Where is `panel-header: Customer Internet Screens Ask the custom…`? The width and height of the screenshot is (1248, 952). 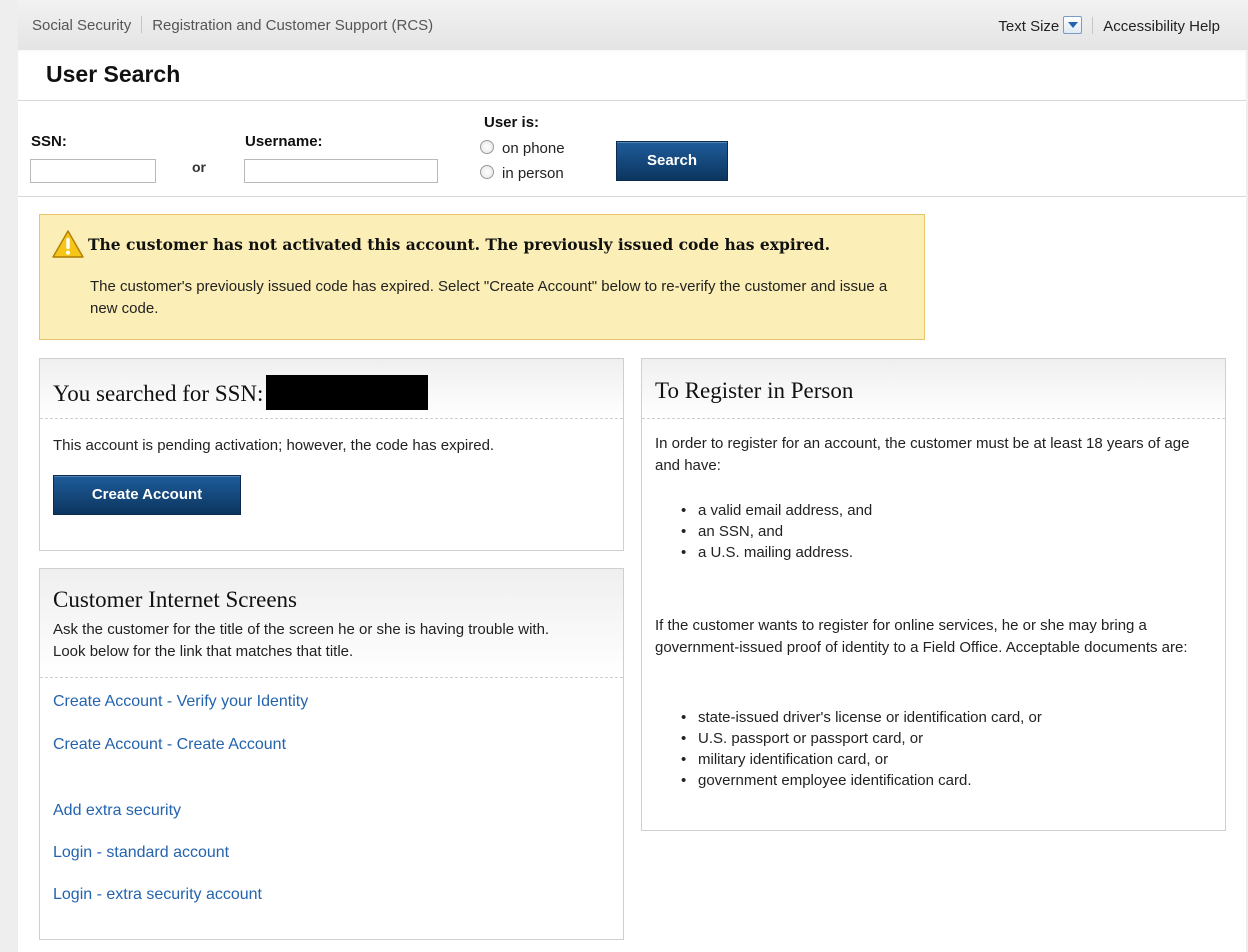
panel-header: Customer Internet Screens Ask the custom… is located at coordinates (331, 623).